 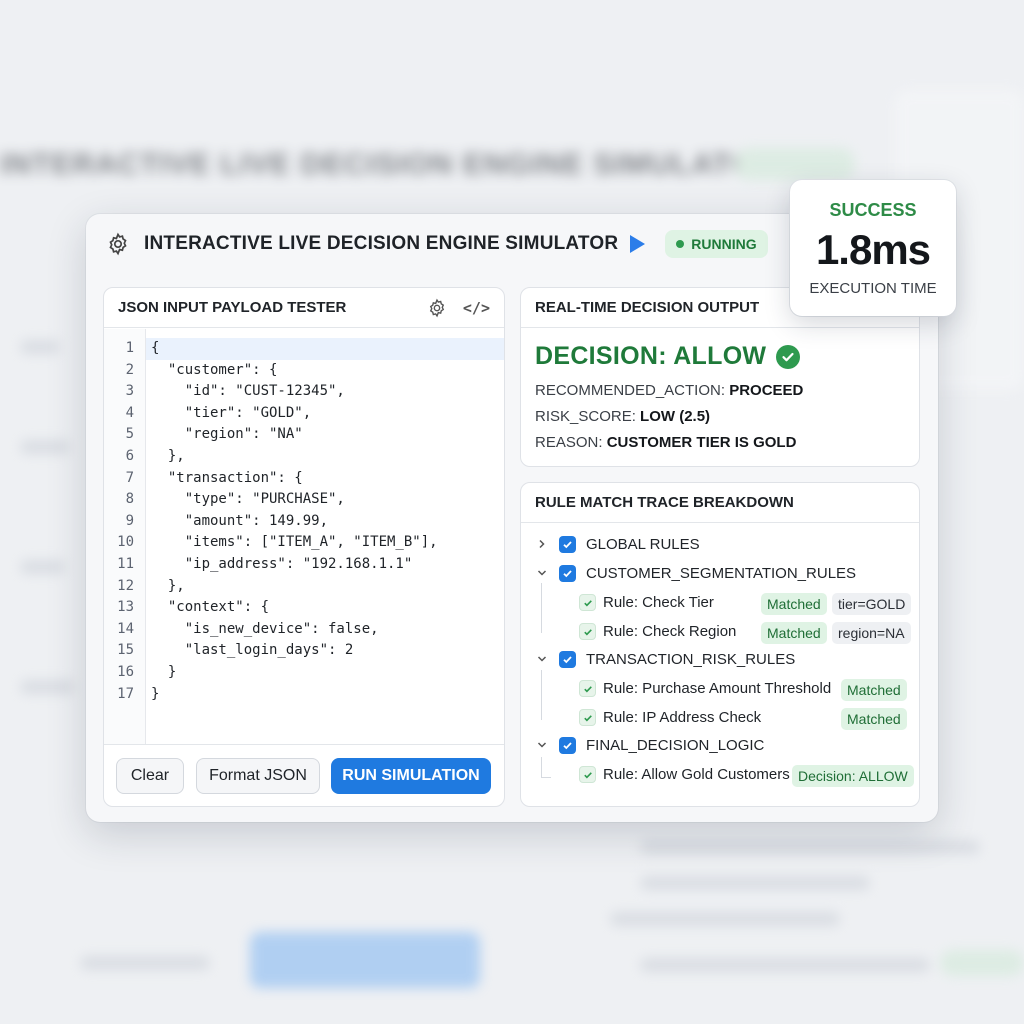 I want to click on code-line: "tier": "GOLD",, so click(x=231, y=412).